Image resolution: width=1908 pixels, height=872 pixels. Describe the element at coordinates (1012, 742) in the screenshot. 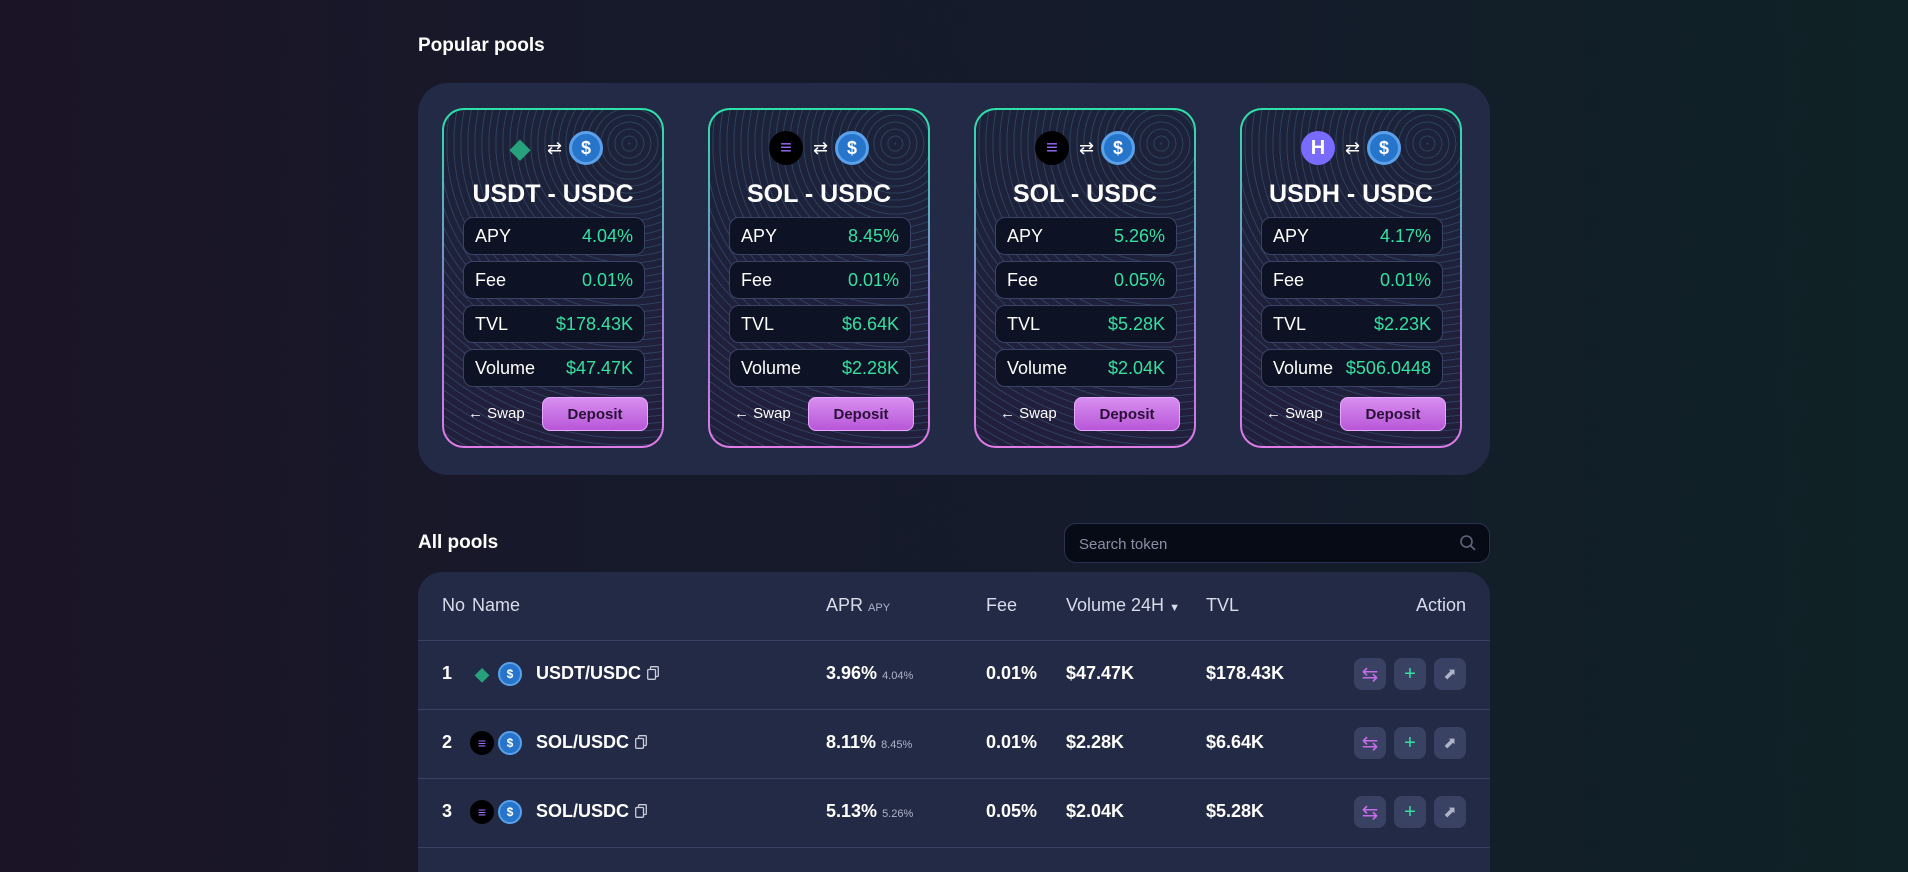

I see `fee-value: 0.01%` at that location.